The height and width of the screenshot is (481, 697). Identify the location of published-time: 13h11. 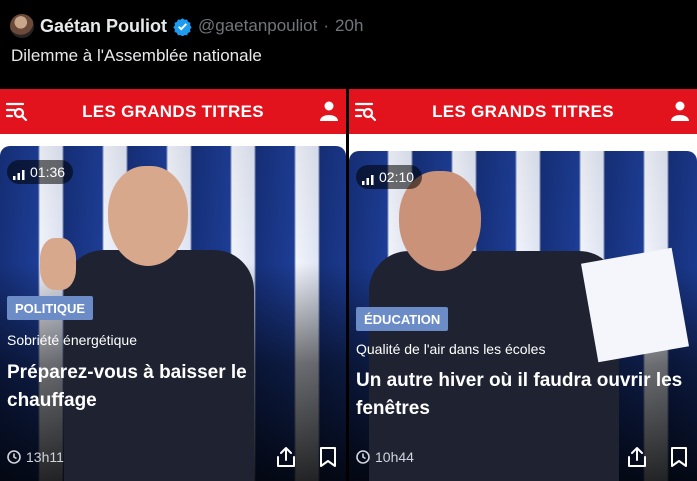
(45, 457).